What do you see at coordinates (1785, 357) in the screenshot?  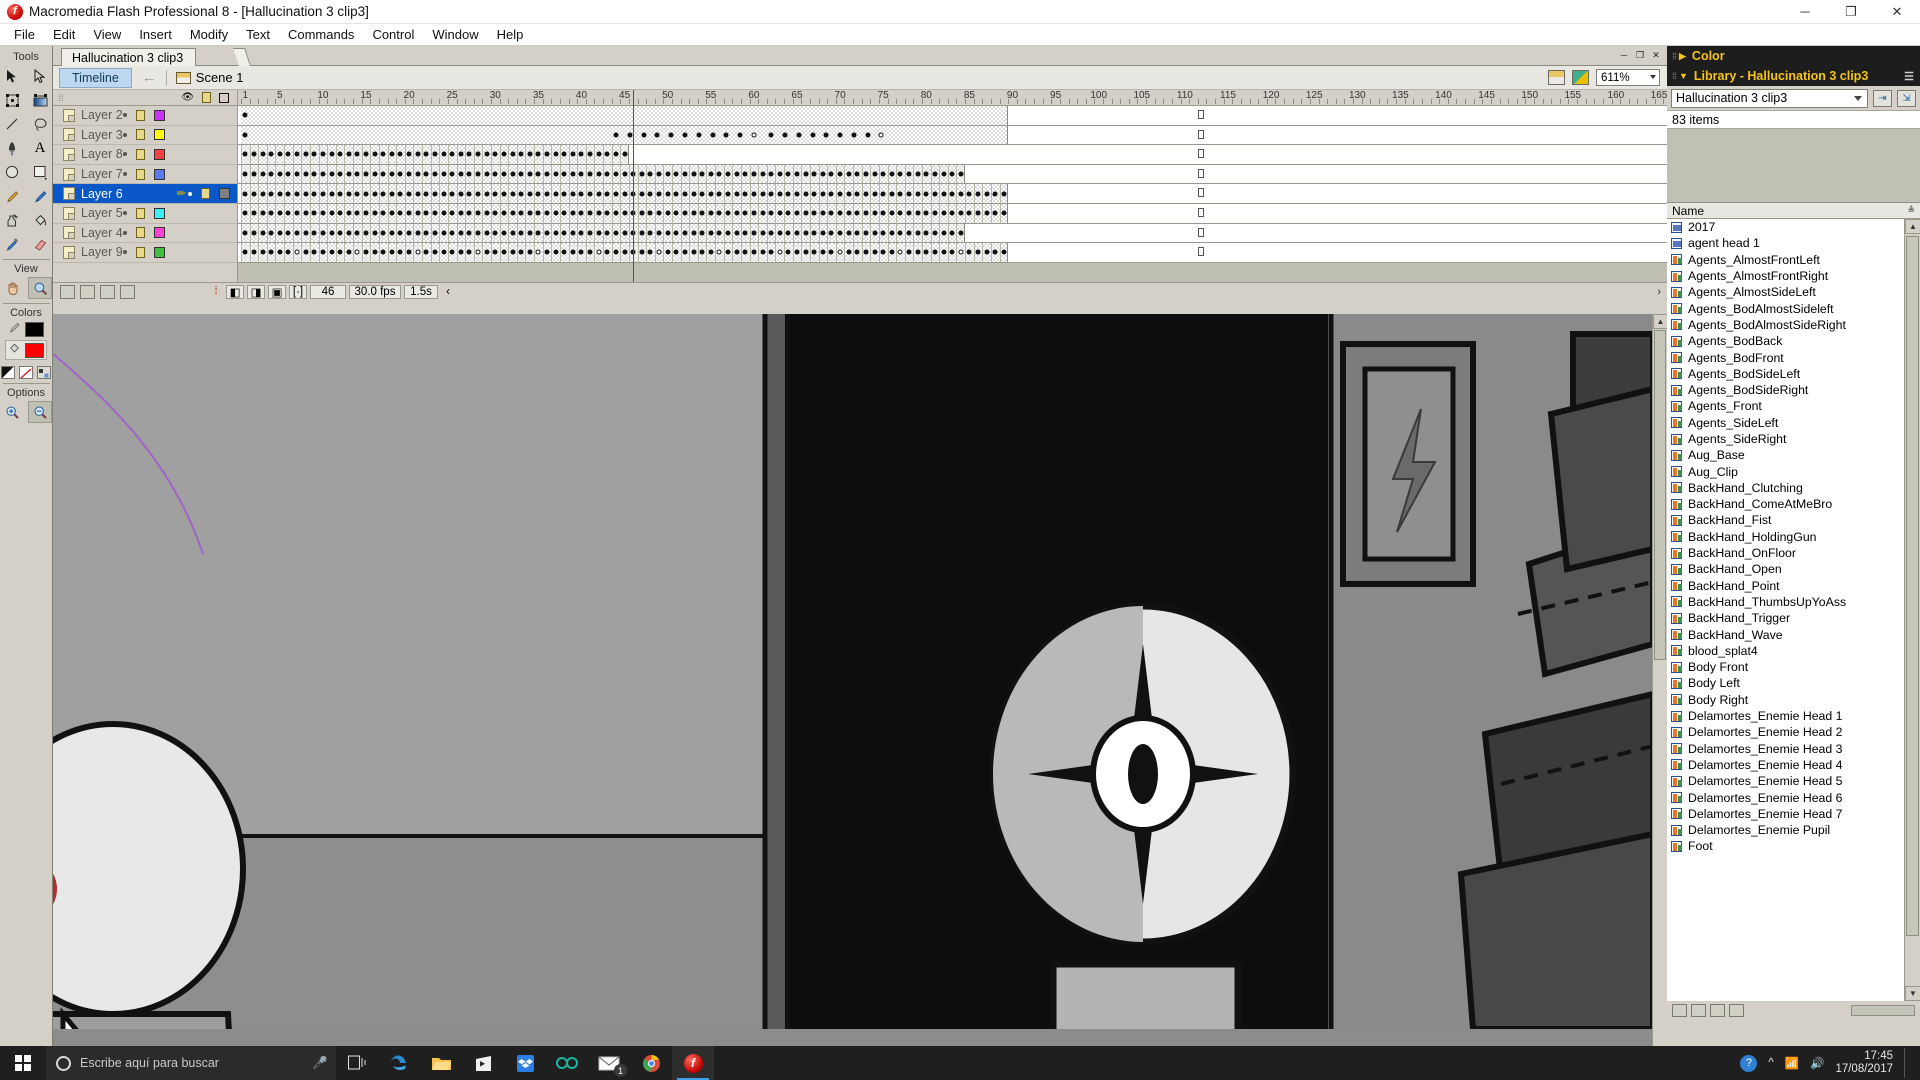 I see `library-list-item: Agents_BodFront` at bounding box center [1785, 357].